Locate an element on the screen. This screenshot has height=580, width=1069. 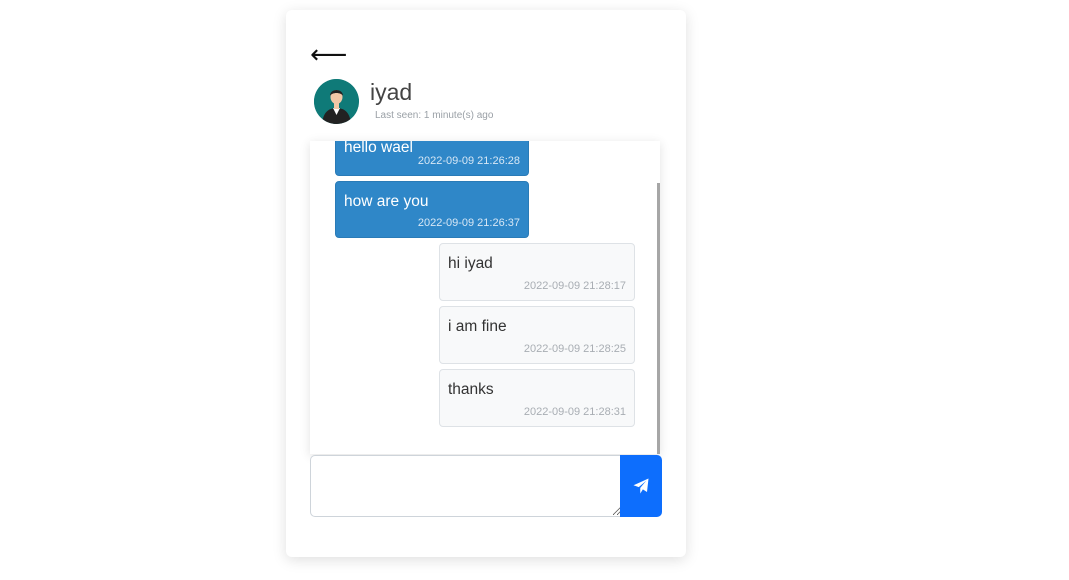
message-time: 2022-09-09 21:28:17 is located at coordinates (574, 286).